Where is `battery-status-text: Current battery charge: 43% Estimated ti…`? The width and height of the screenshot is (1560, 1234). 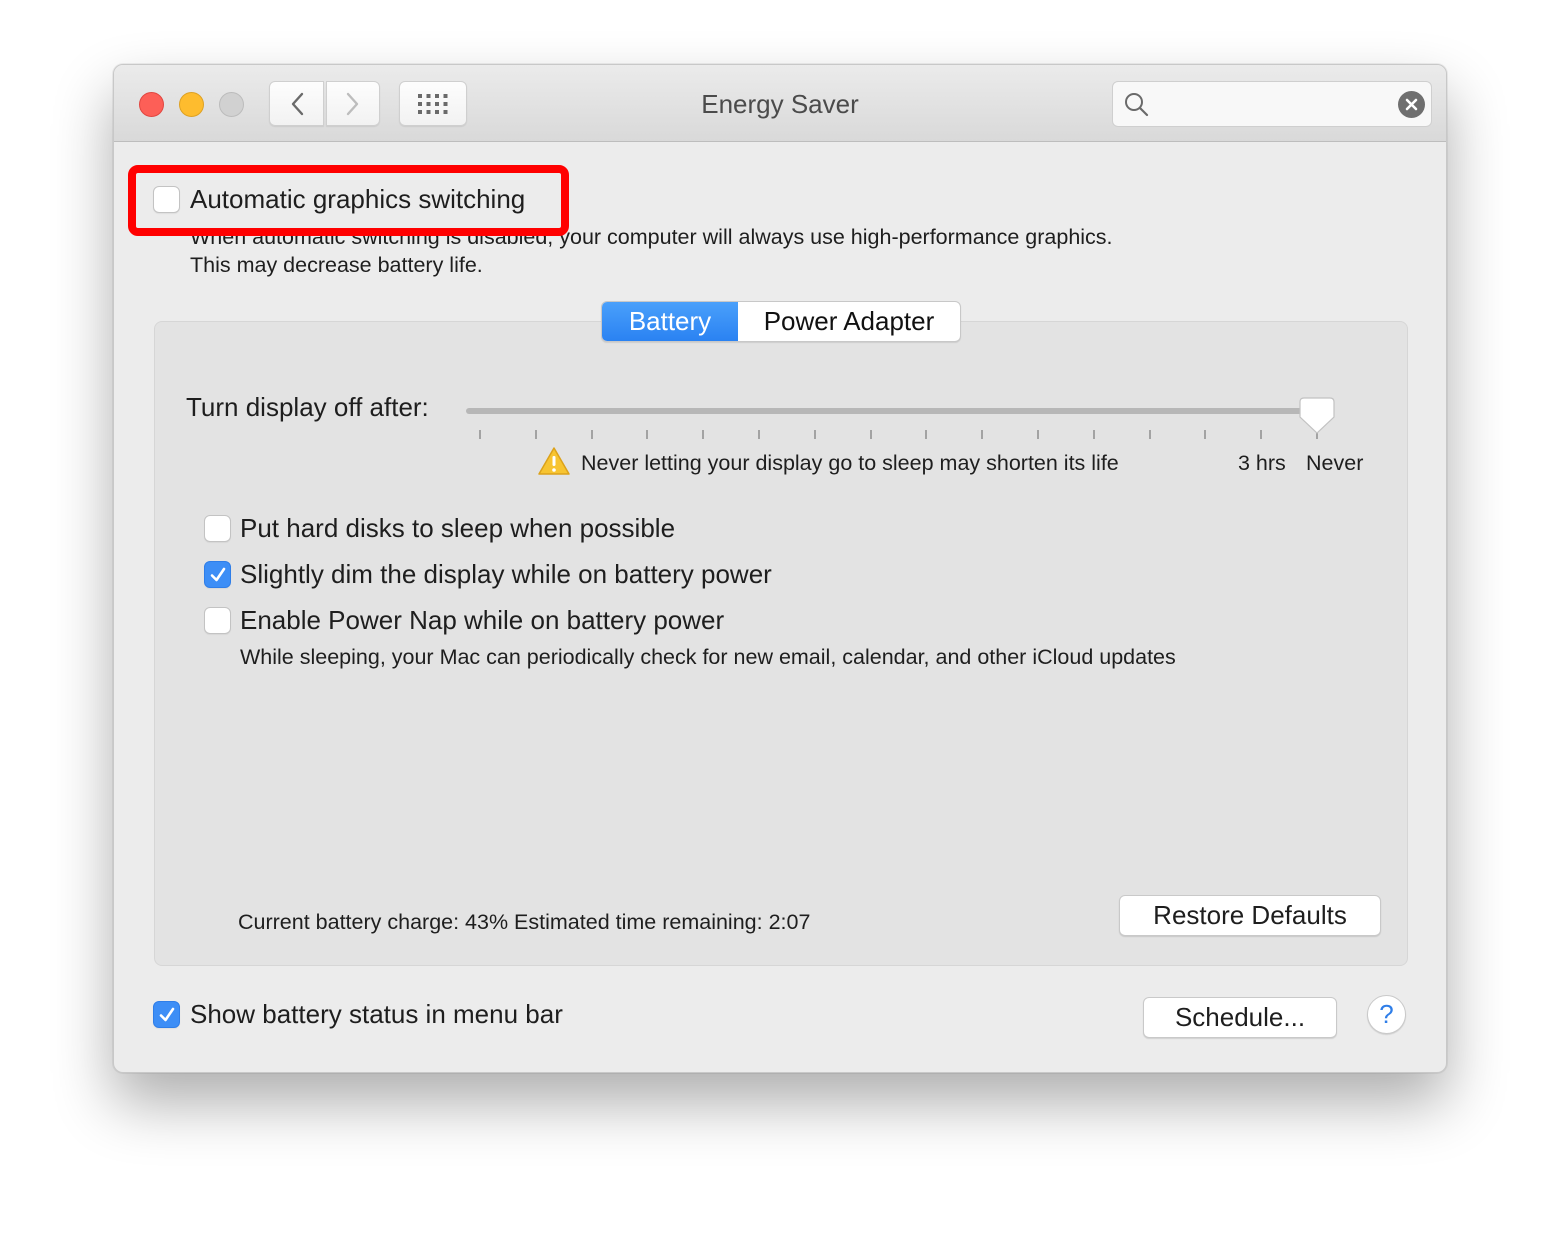
battery-status-text: Current battery charge: 43% Estimated ti… is located at coordinates (524, 922).